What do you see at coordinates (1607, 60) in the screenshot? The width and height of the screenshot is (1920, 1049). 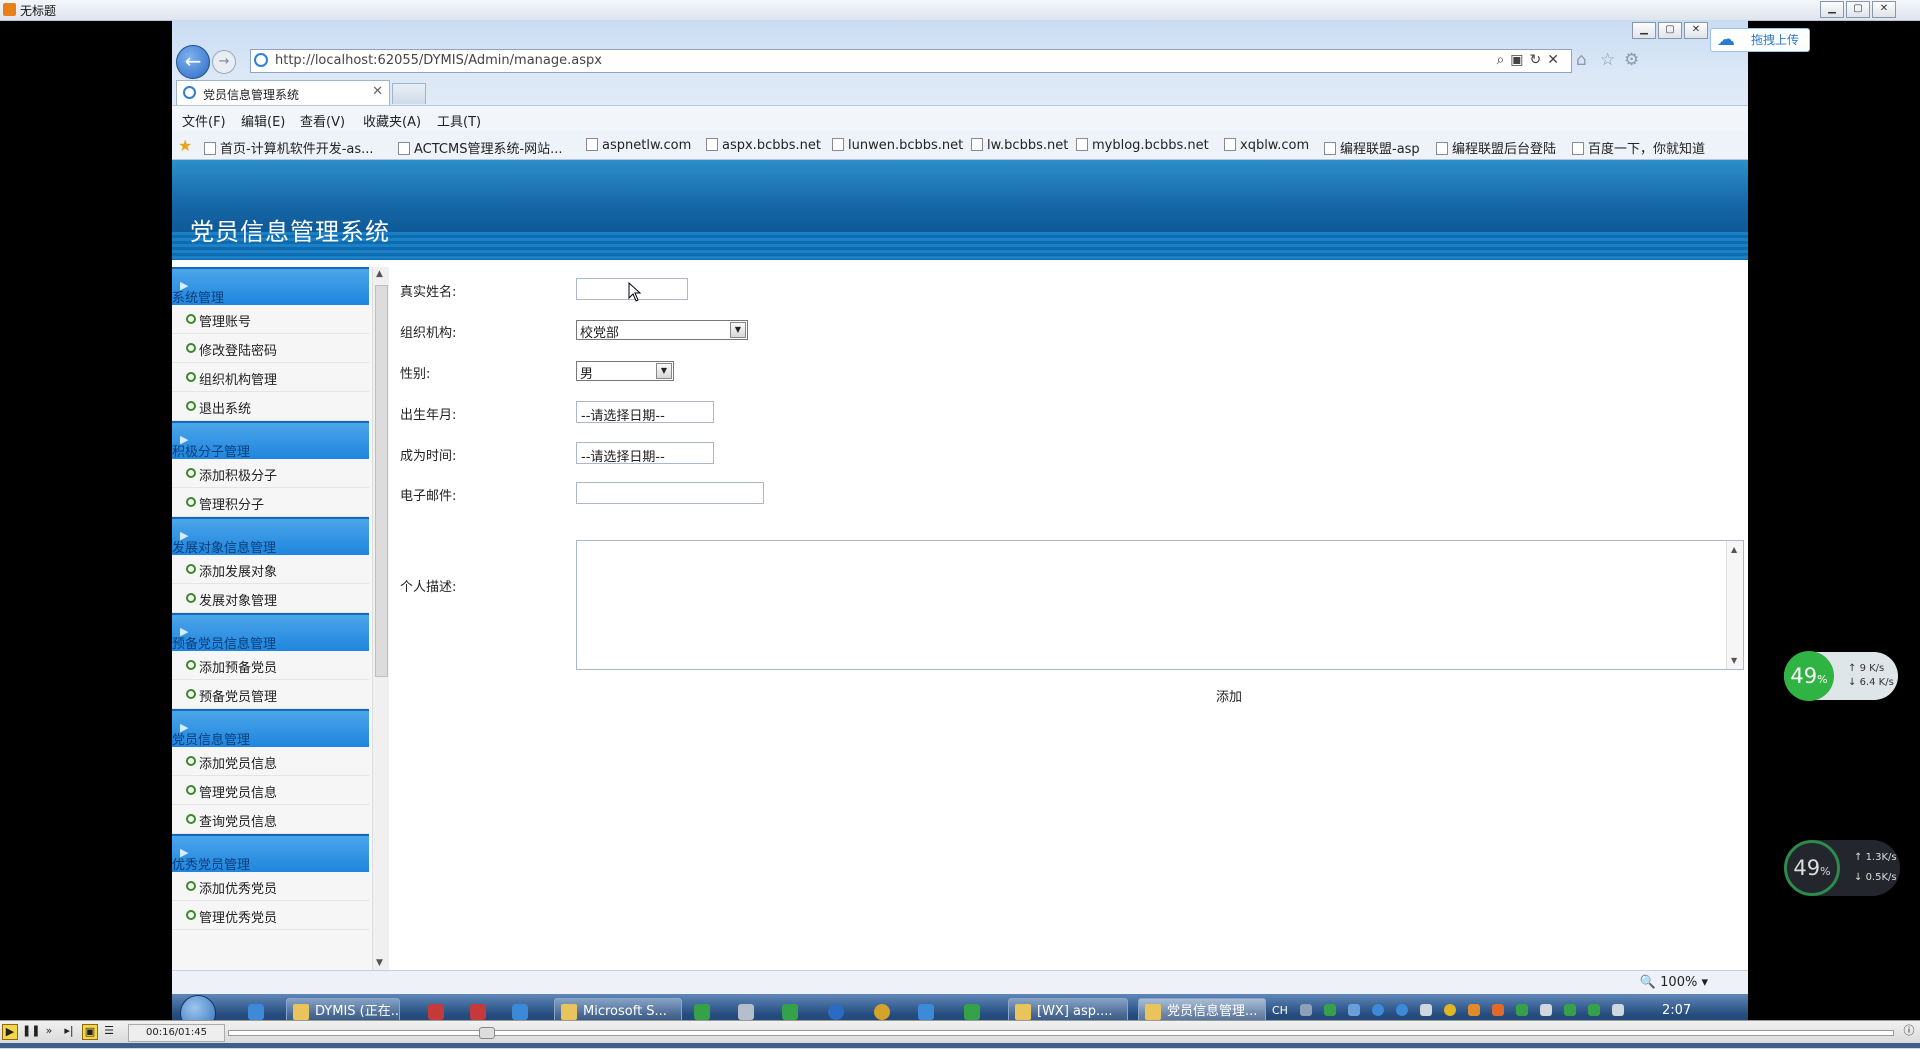 I see `favorites-star-icon: ☆` at bounding box center [1607, 60].